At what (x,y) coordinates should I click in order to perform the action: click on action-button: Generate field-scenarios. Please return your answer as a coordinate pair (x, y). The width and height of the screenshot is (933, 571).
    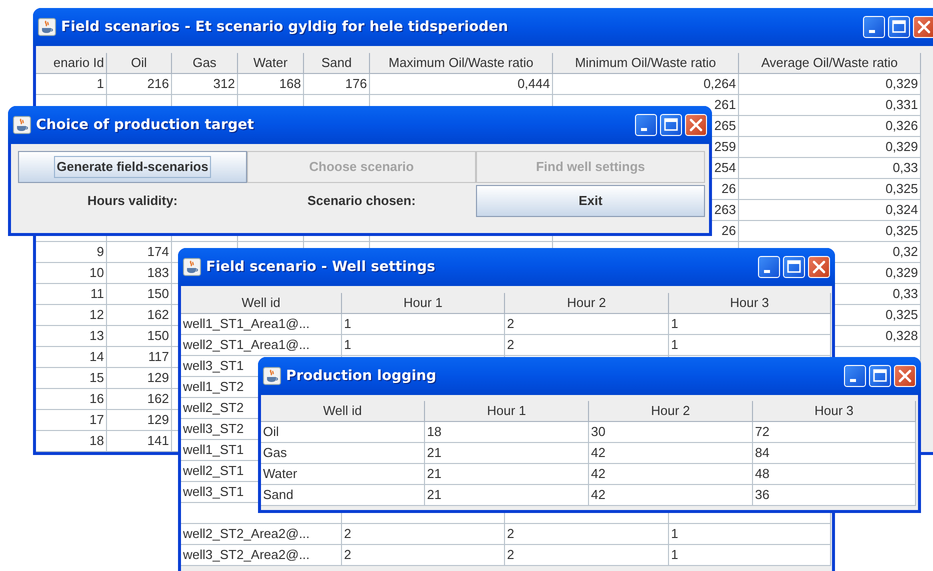
    Looking at the image, I should click on (132, 167).